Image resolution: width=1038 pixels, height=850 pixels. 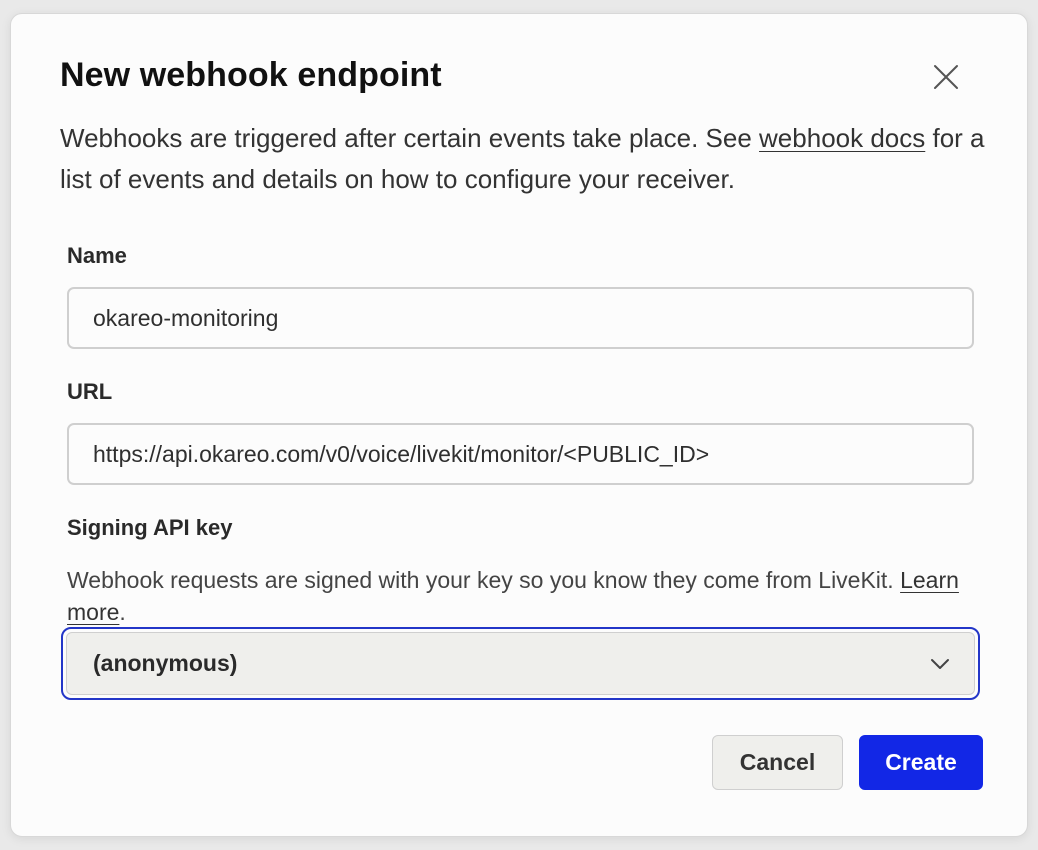 I want to click on close-icon, so click(x=946, y=77).